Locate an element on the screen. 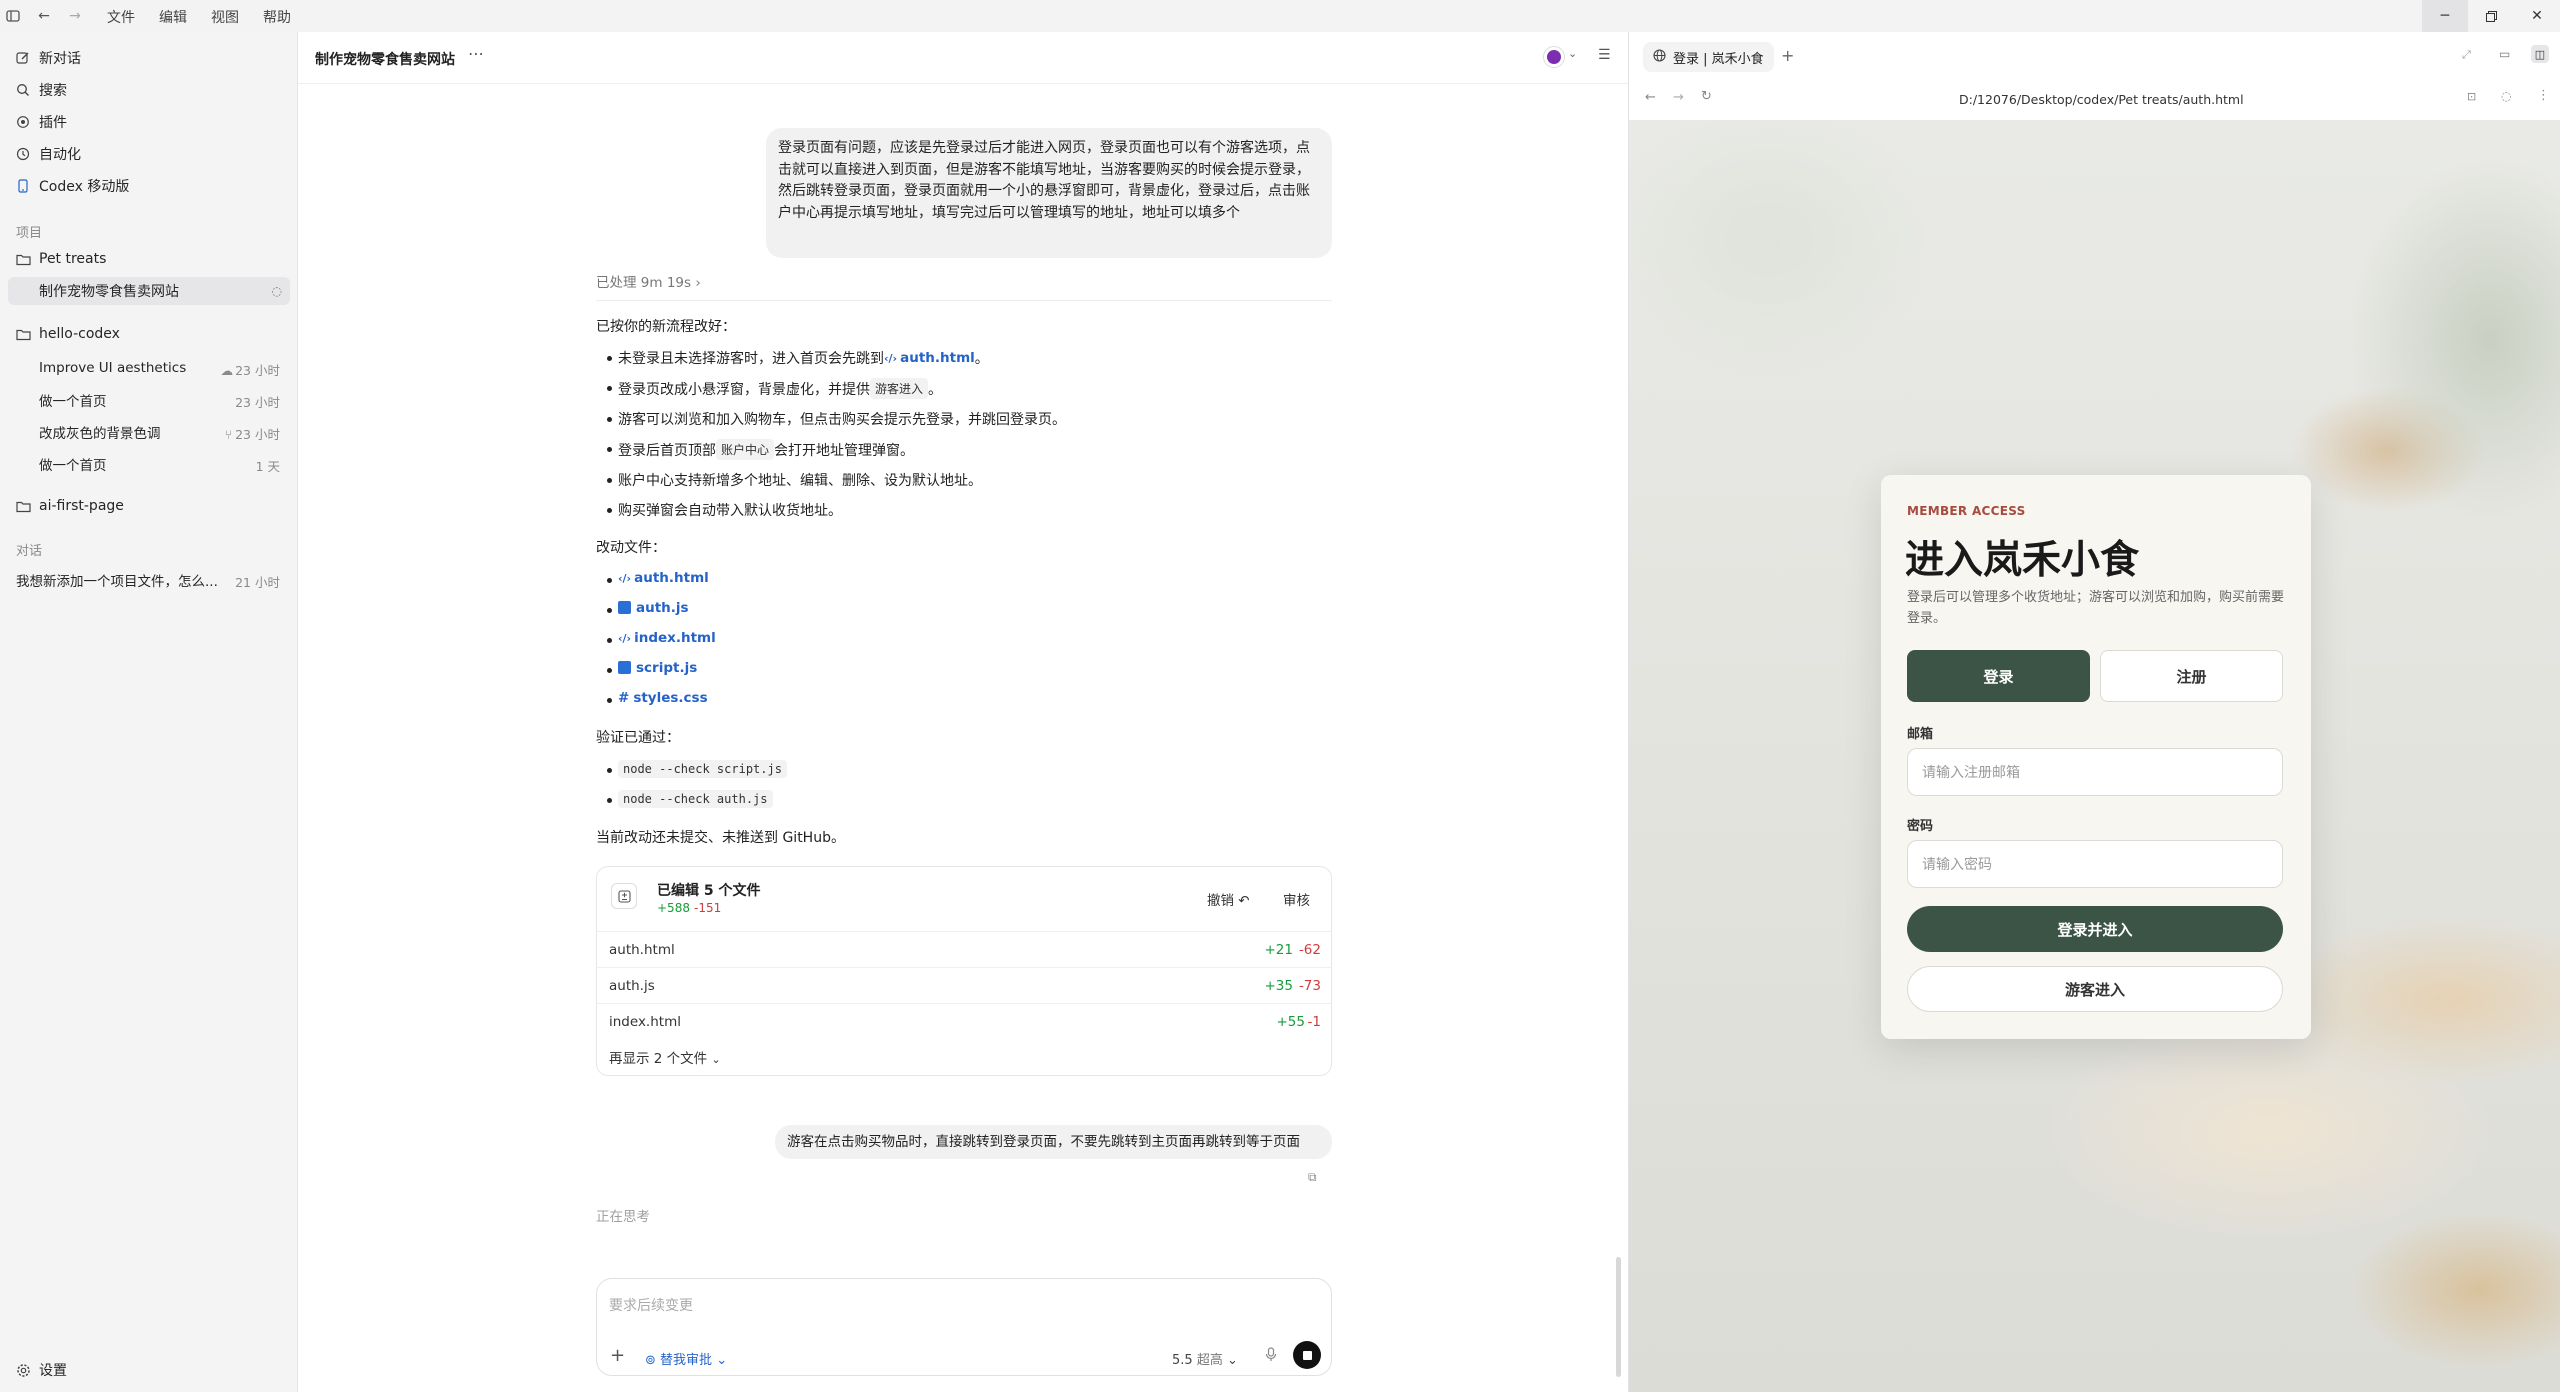  sidebar-item-mobile: Codex 移动版 is located at coordinates (149, 186).